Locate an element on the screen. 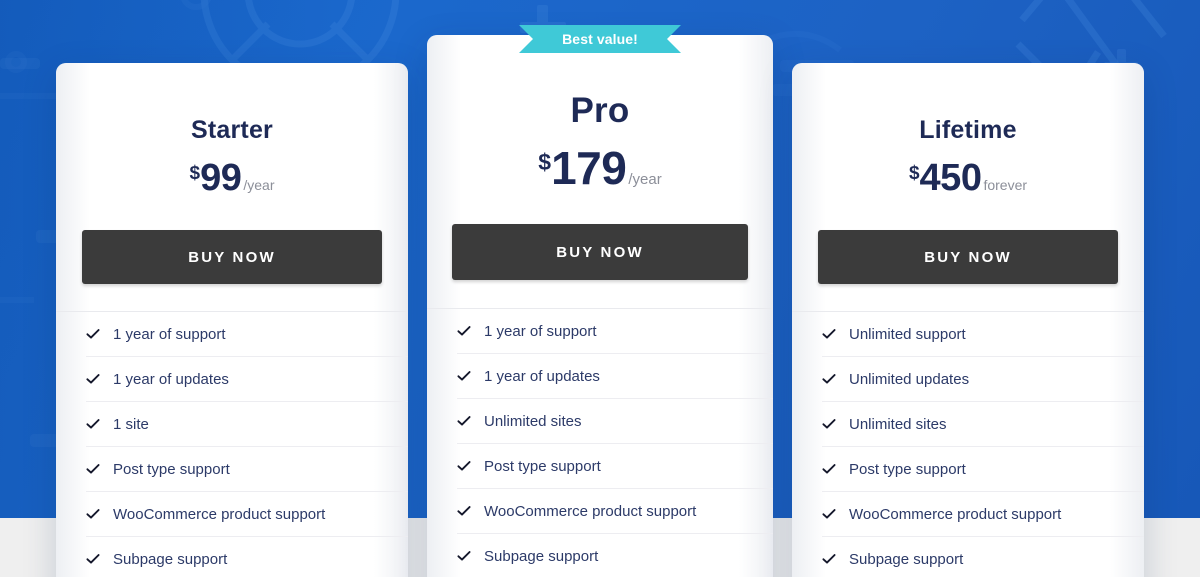 Image resolution: width=1200 pixels, height=577 pixels. plan-price: $ 179 /year is located at coordinates (600, 168).